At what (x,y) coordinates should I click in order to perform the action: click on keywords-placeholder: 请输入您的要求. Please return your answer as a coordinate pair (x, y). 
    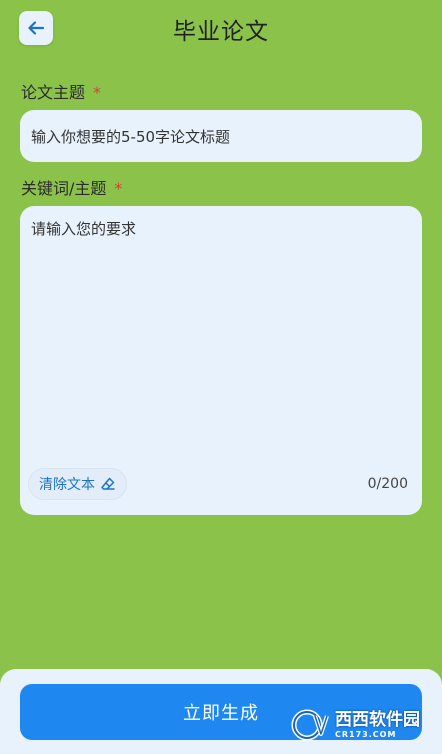
    Looking at the image, I should click on (84, 229).